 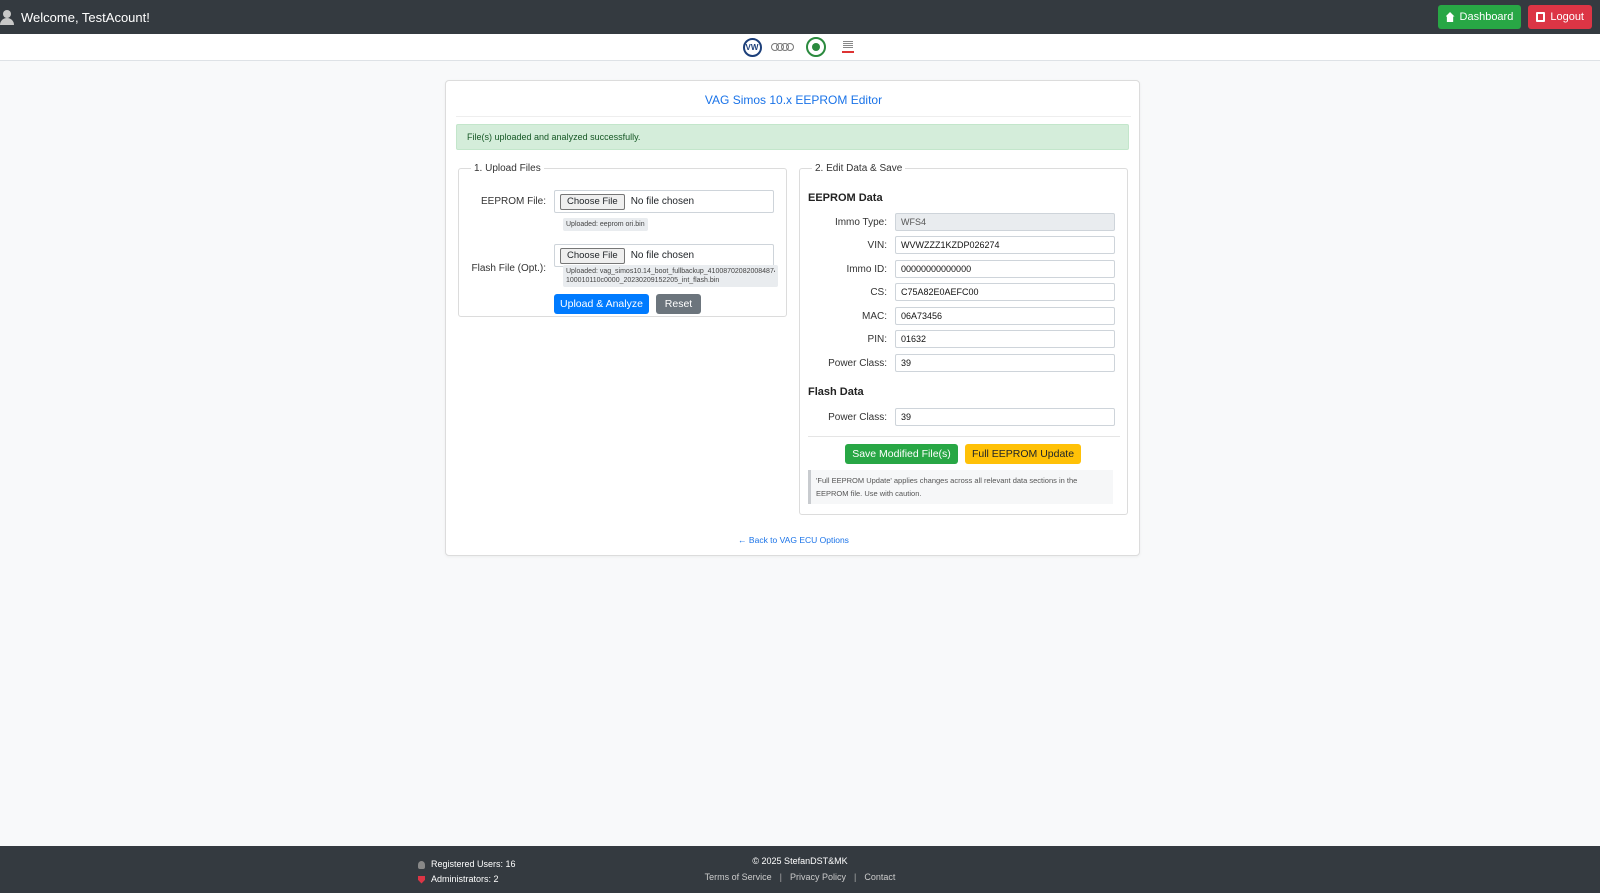 I want to click on seat-logo-icon, so click(x=848, y=47).